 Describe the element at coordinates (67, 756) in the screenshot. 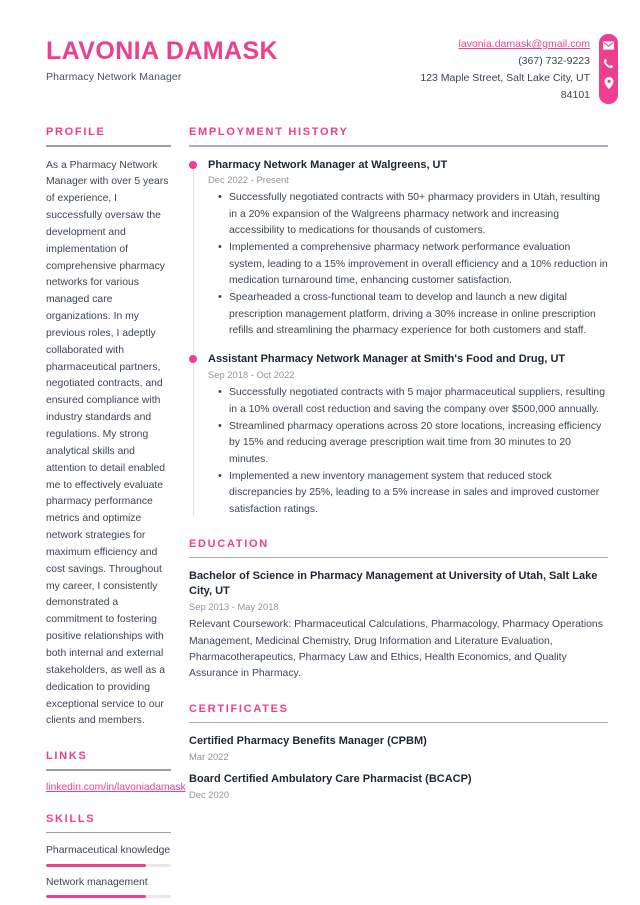

I see `section-title-links: LINKS` at that location.